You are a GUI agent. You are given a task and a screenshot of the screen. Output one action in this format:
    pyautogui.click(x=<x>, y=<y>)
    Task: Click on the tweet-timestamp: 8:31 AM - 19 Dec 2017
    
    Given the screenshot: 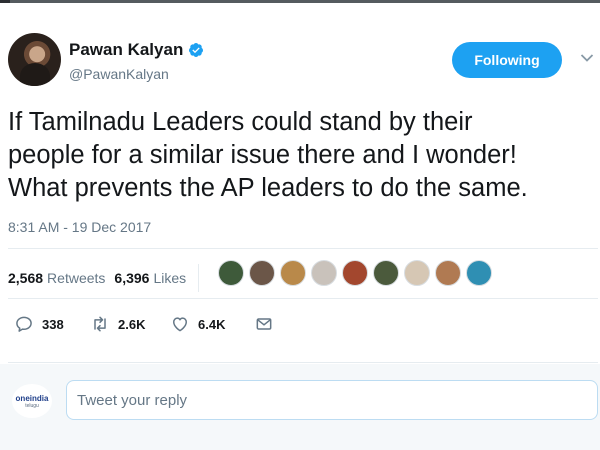 What is the action you would take?
    pyautogui.click(x=79, y=227)
    